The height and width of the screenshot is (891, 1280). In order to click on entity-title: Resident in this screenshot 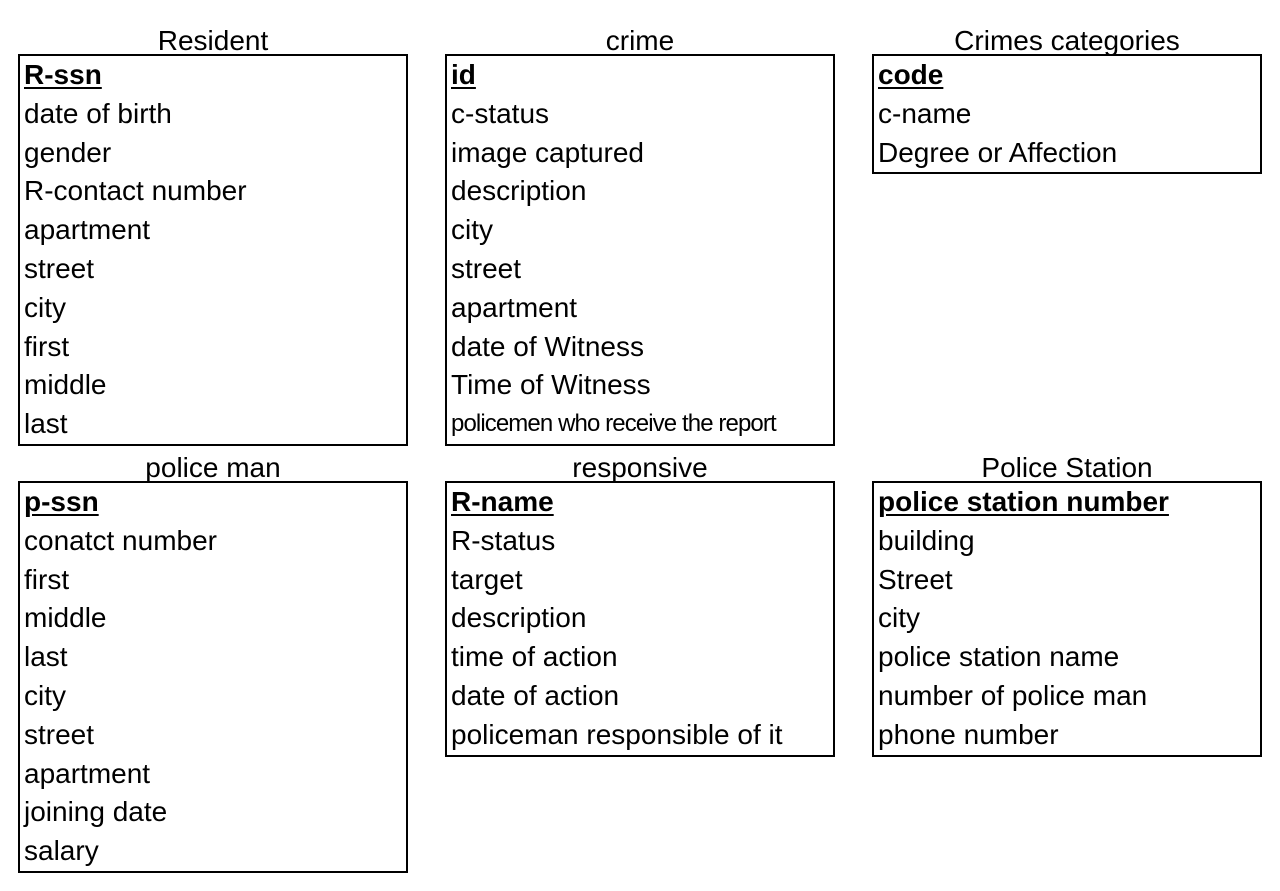, I will do `click(213, 40)`.